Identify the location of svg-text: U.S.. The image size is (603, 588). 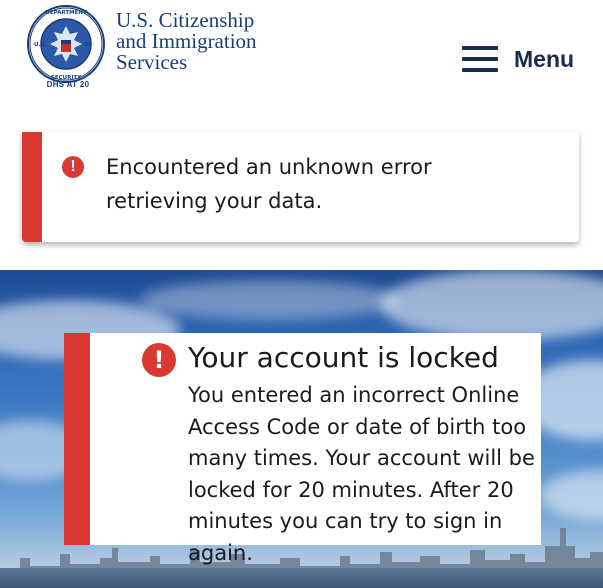
(40, 45).